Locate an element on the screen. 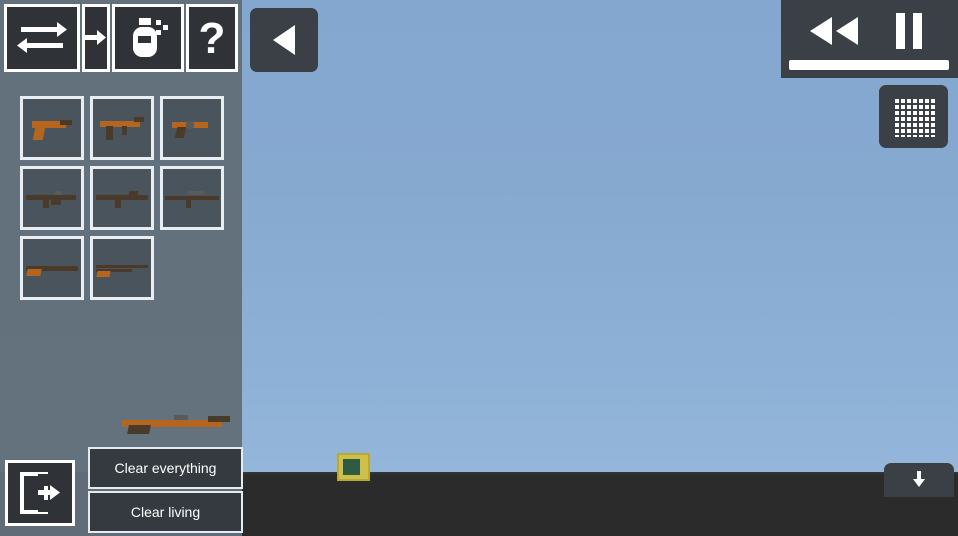 Image resolution: width=958 pixels, height=536 pixels. grid-toggle-button: Toggle grid is located at coordinates (913, 116).